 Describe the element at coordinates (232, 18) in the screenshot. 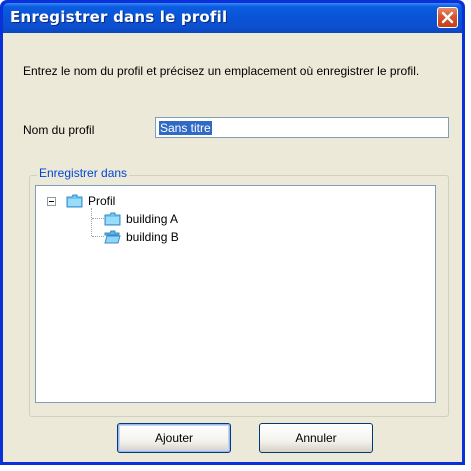

I see `title-bar: Enregistrer dans le profil` at that location.